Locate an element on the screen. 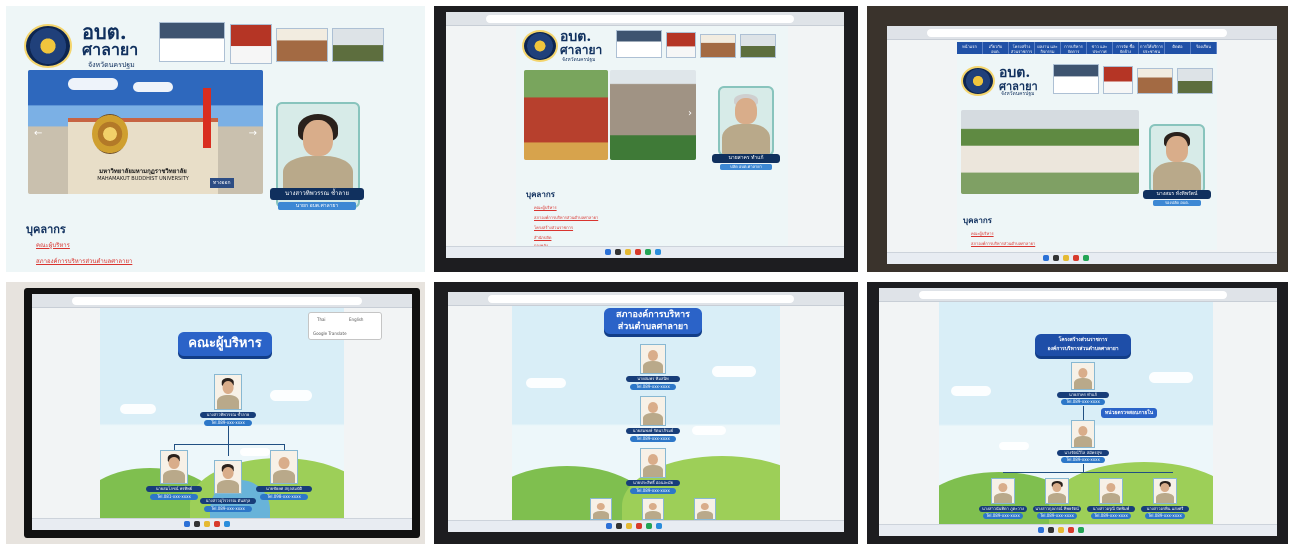  nav-item: ข่าว และ ประกาศ is located at coordinates (1100, 48).